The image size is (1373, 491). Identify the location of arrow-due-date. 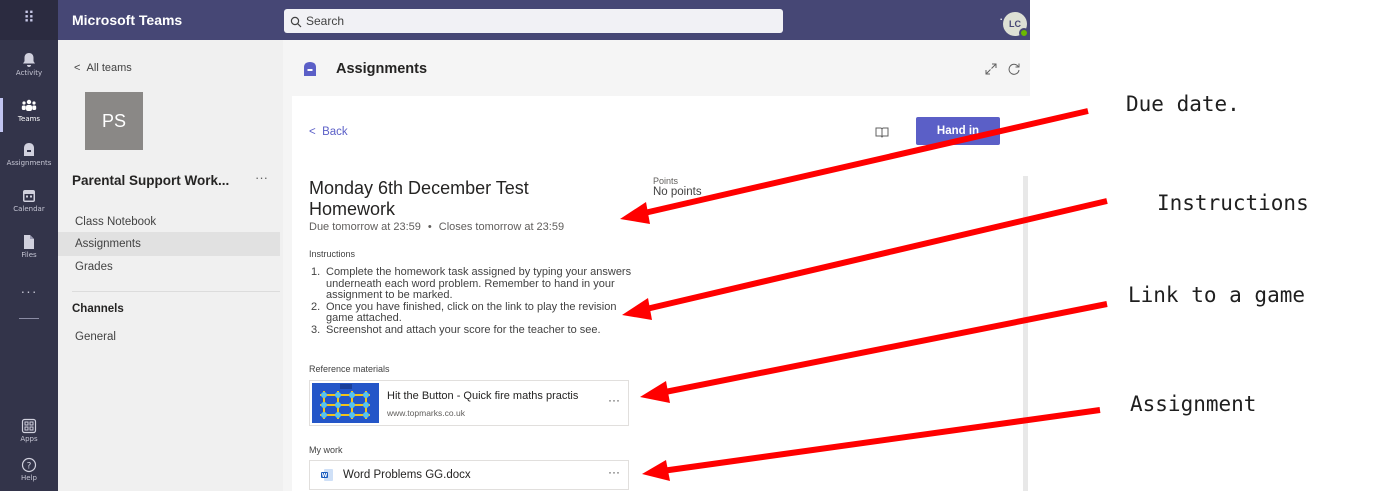
(864, 162).